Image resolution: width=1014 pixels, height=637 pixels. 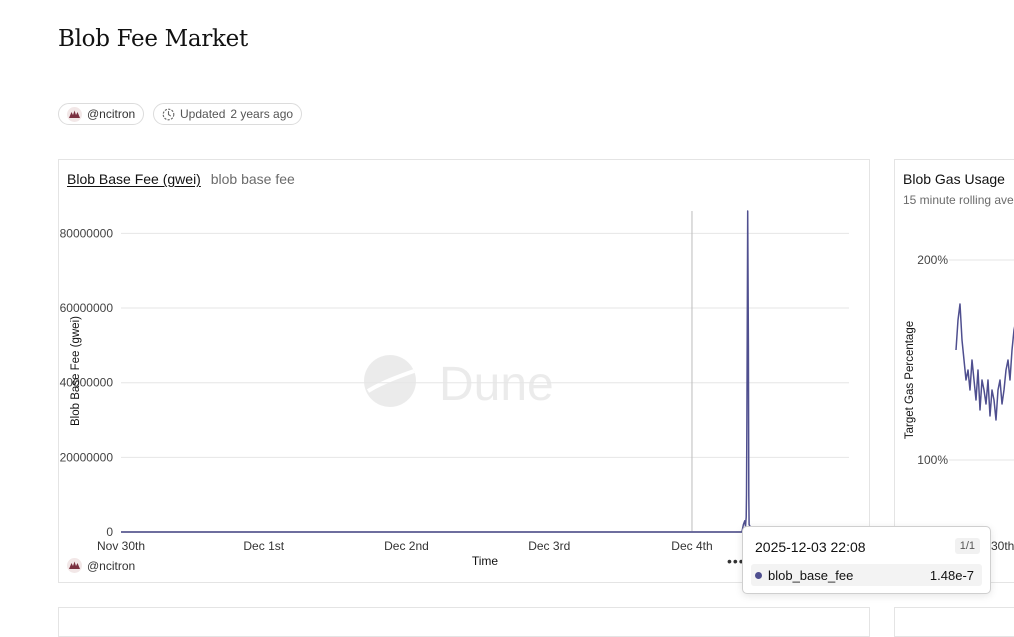 I want to click on y-axis-label: Blob Base Fee (gwei), so click(x=76, y=371).